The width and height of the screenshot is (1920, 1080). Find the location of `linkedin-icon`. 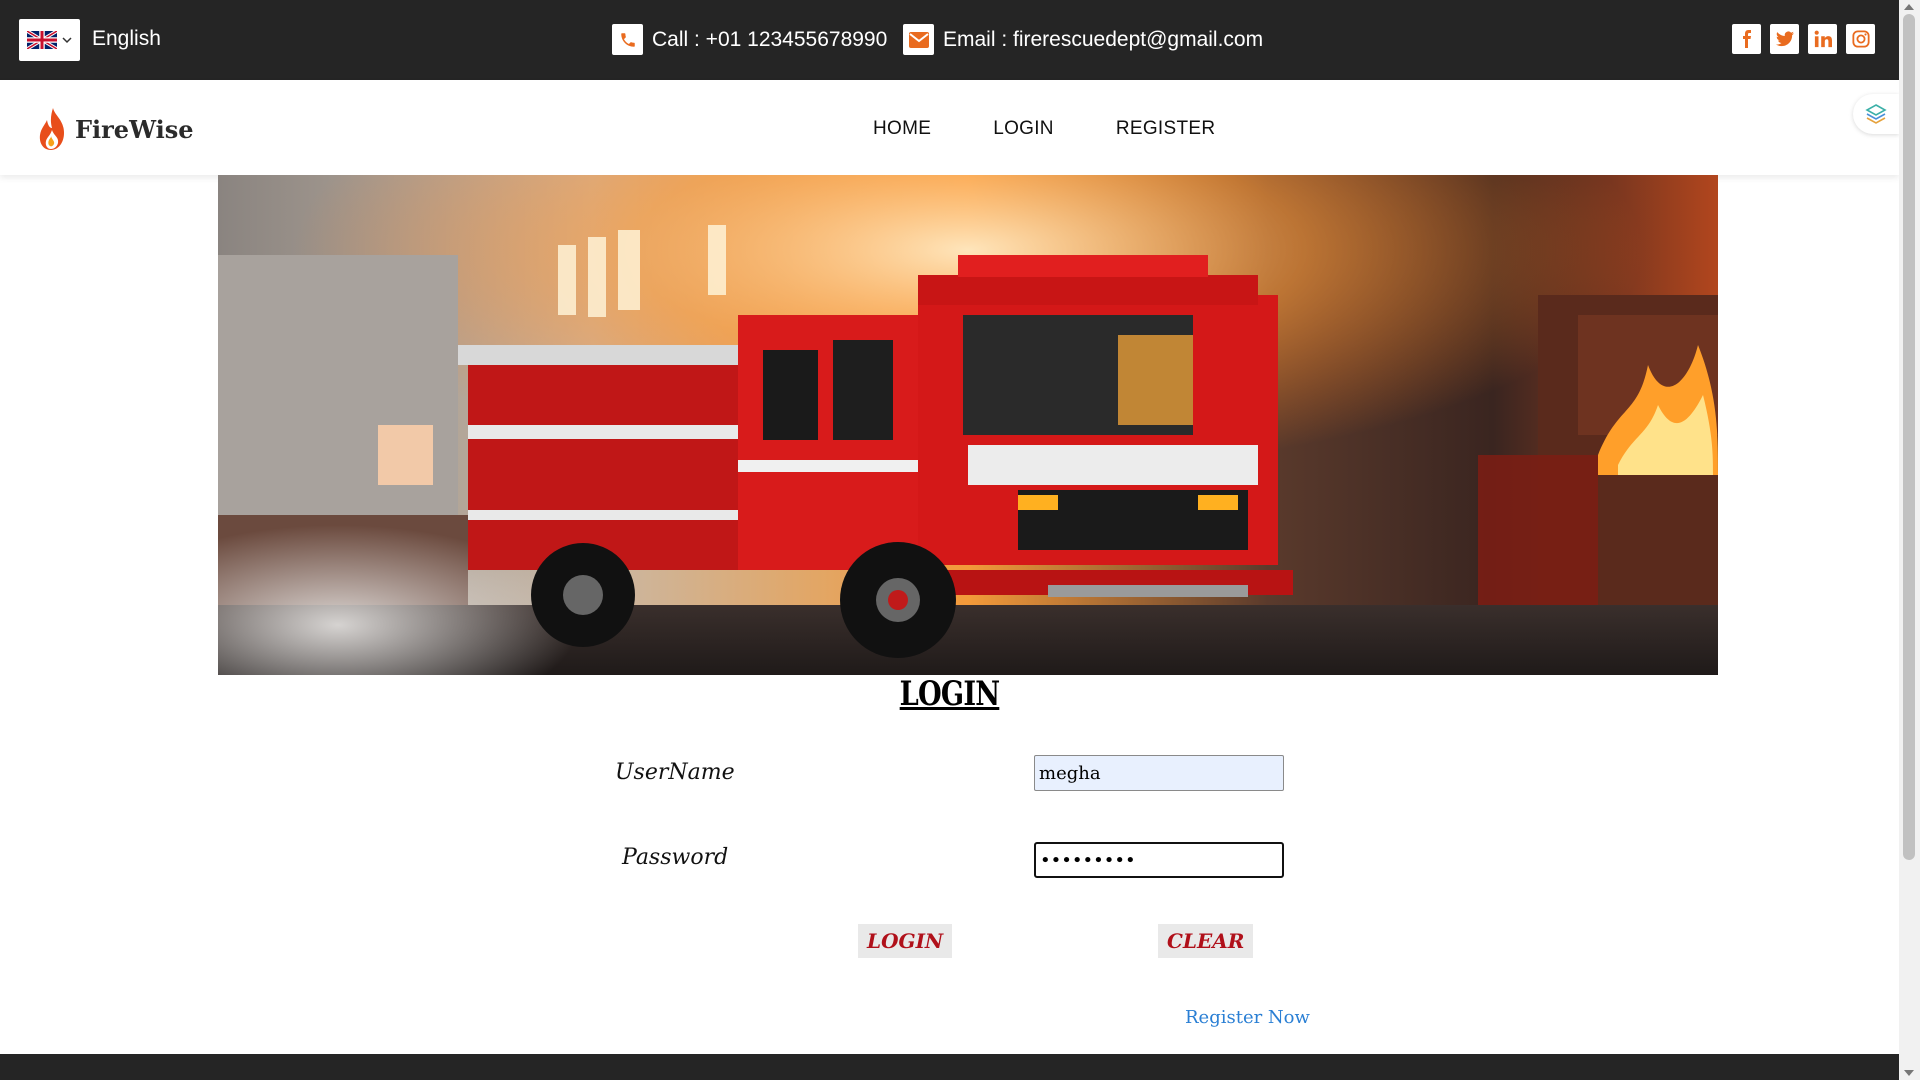

linkedin-icon is located at coordinates (1822, 39).